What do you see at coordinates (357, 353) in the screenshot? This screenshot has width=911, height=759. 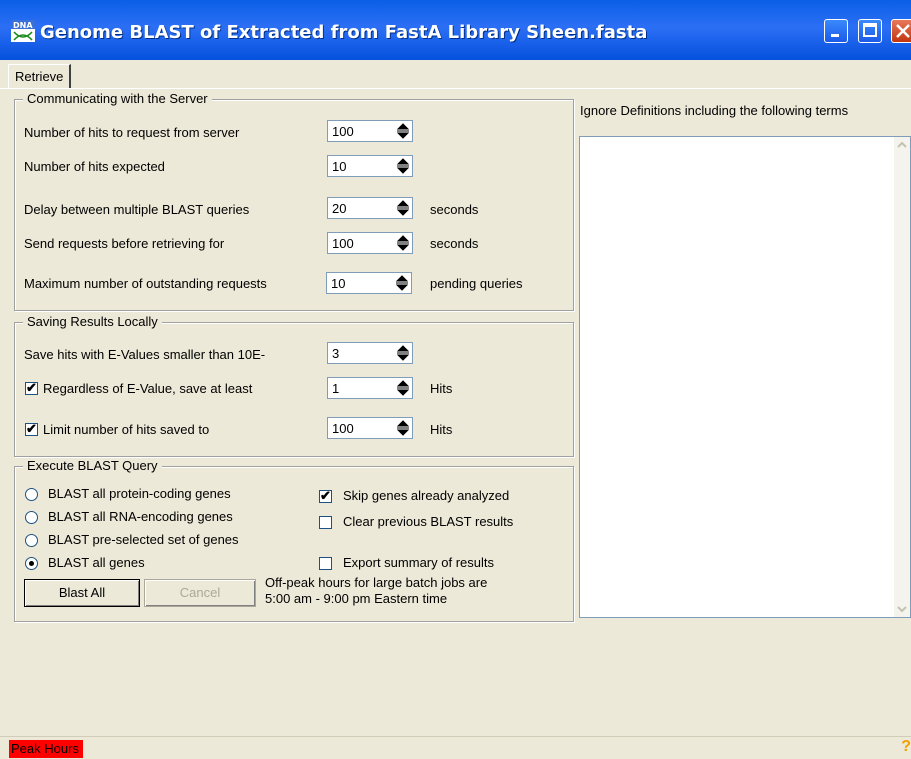 I see `evalue-input` at bounding box center [357, 353].